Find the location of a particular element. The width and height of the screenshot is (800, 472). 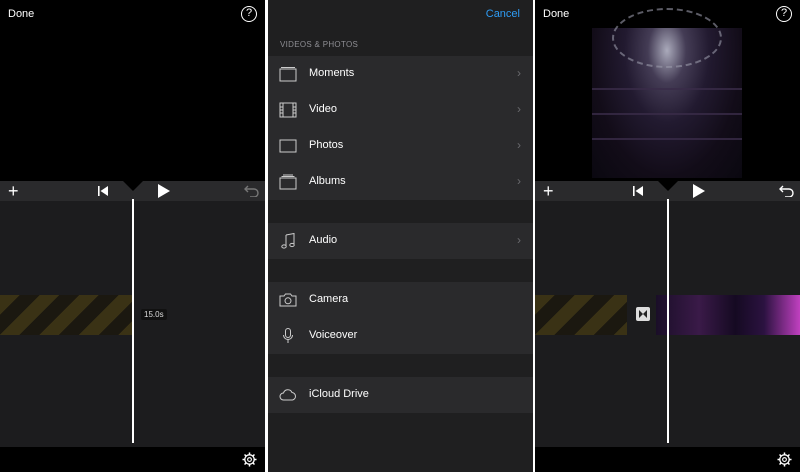

microphone-icon is located at coordinates (288, 335).